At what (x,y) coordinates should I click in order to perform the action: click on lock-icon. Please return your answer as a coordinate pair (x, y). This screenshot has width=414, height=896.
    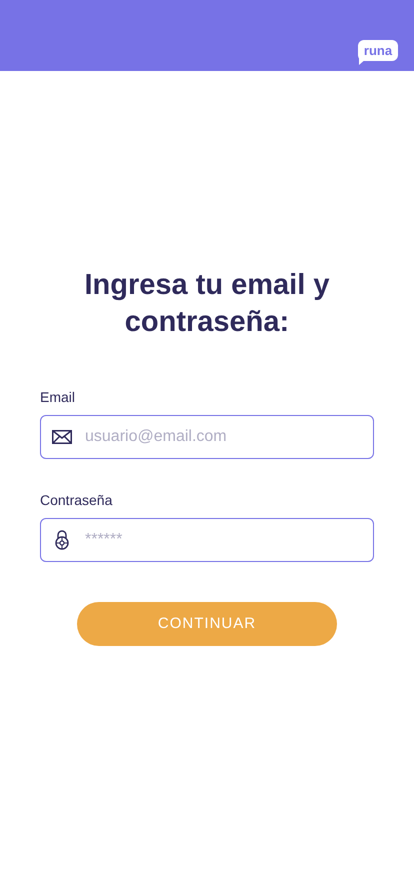
    Looking at the image, I should click on (62, 540).